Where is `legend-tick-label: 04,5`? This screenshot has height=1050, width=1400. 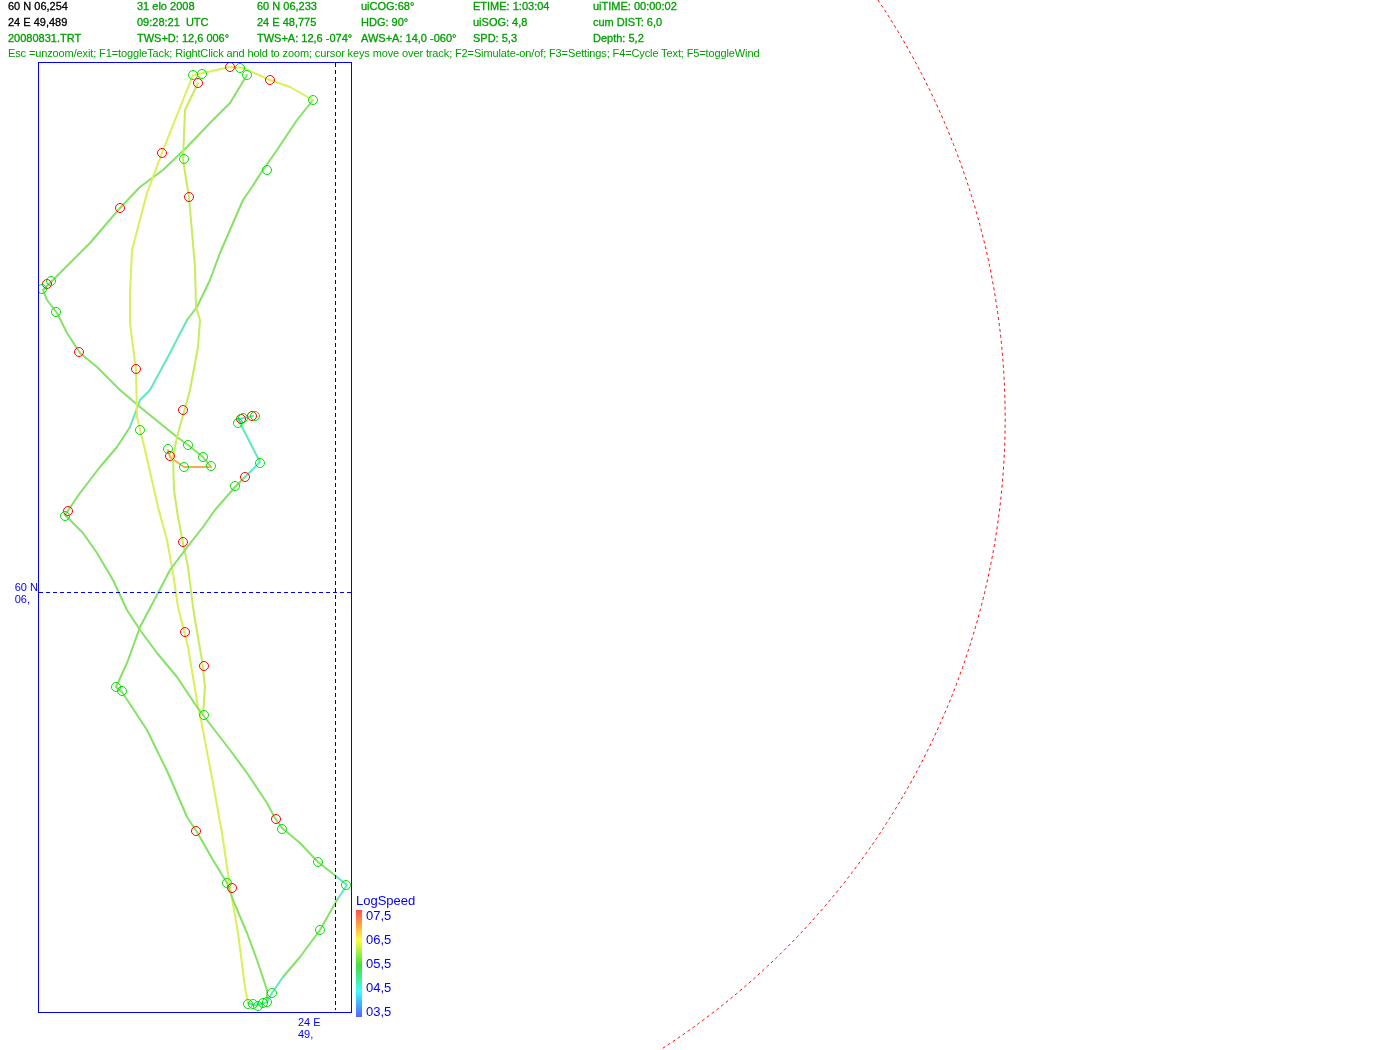 legend-tick-label: 04,5 is located at coordinates (379, 988).